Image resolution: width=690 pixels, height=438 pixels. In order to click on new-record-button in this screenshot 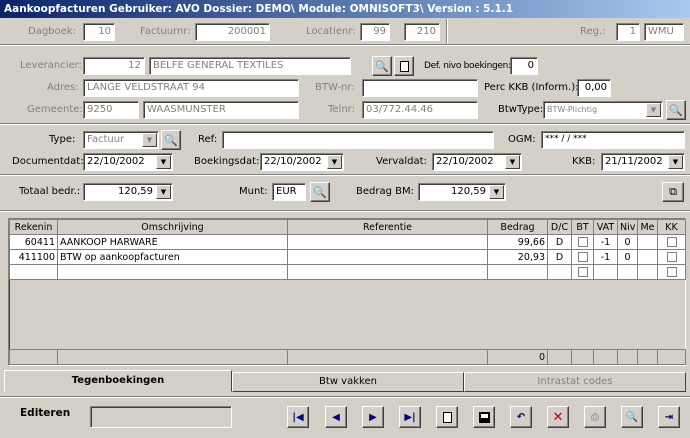, I will do `click(447, 417)`.